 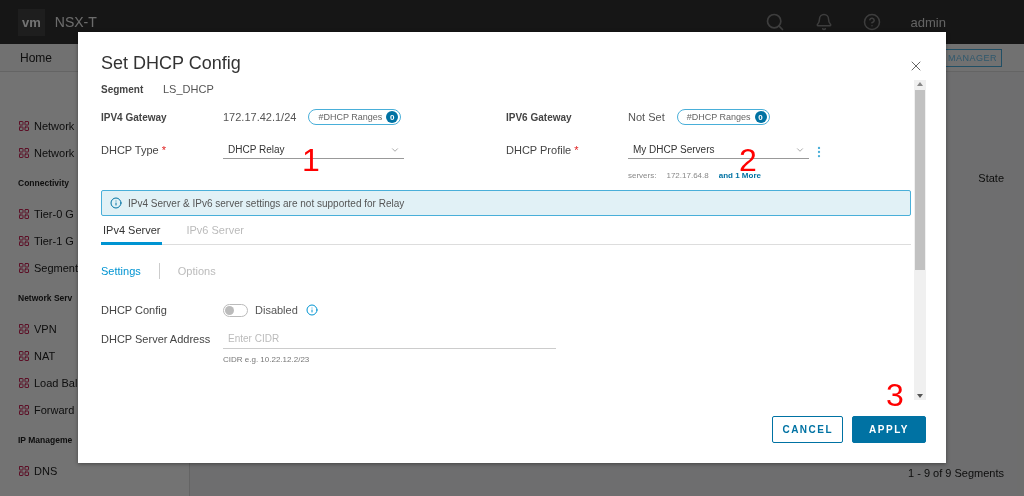 I want to click on field-value: 172.17.42.1/24, so click(x=260, y=117).